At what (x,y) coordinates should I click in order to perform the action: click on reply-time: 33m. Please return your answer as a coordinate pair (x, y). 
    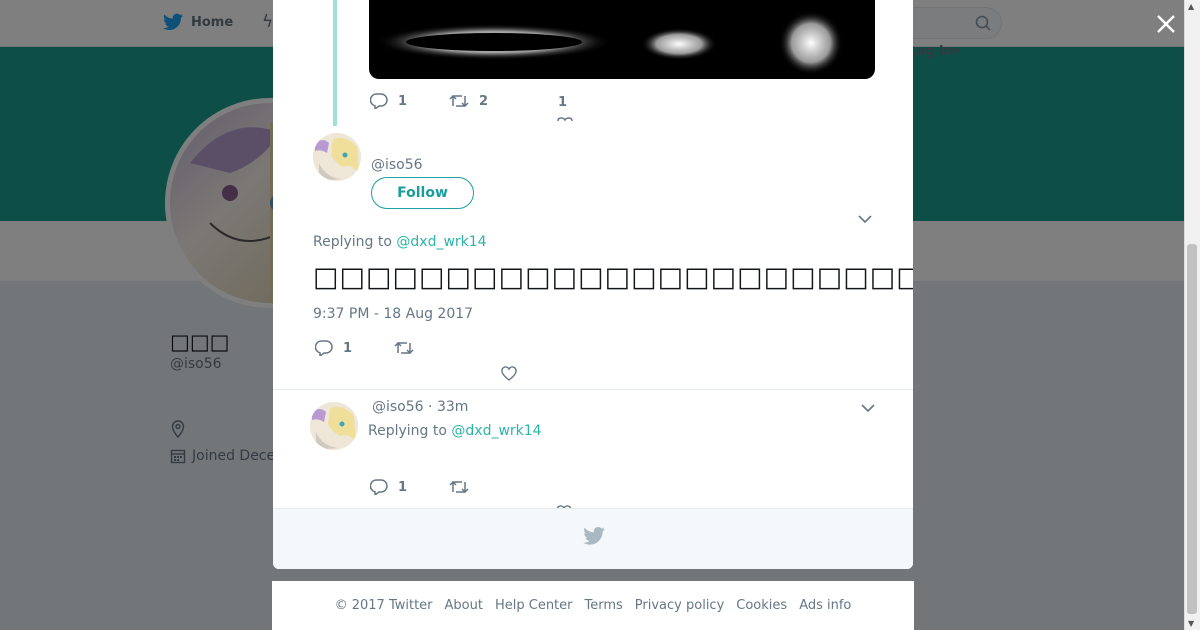
    Looking at the image, I should click on (452, 407).